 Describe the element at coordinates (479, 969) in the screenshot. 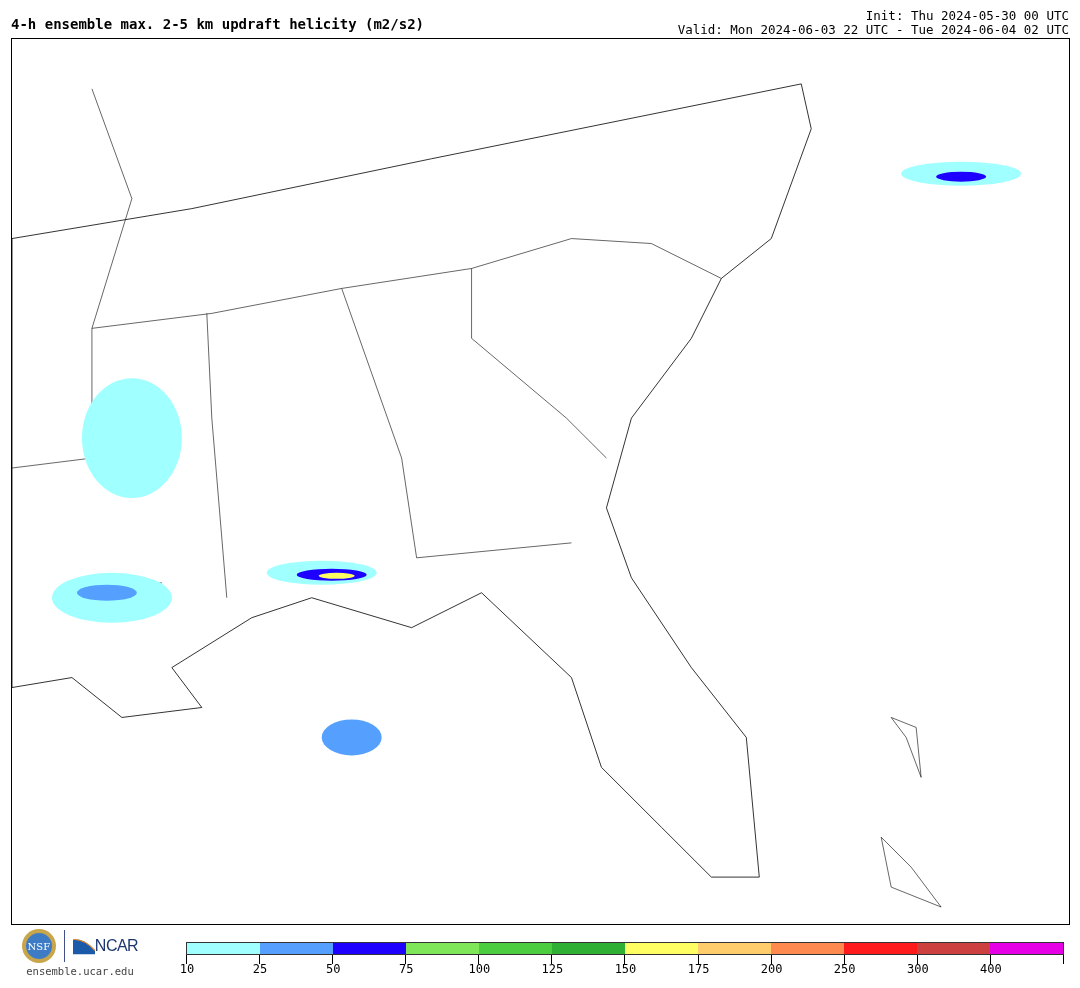

I see `colorbar-tick-label: 100` at that location.